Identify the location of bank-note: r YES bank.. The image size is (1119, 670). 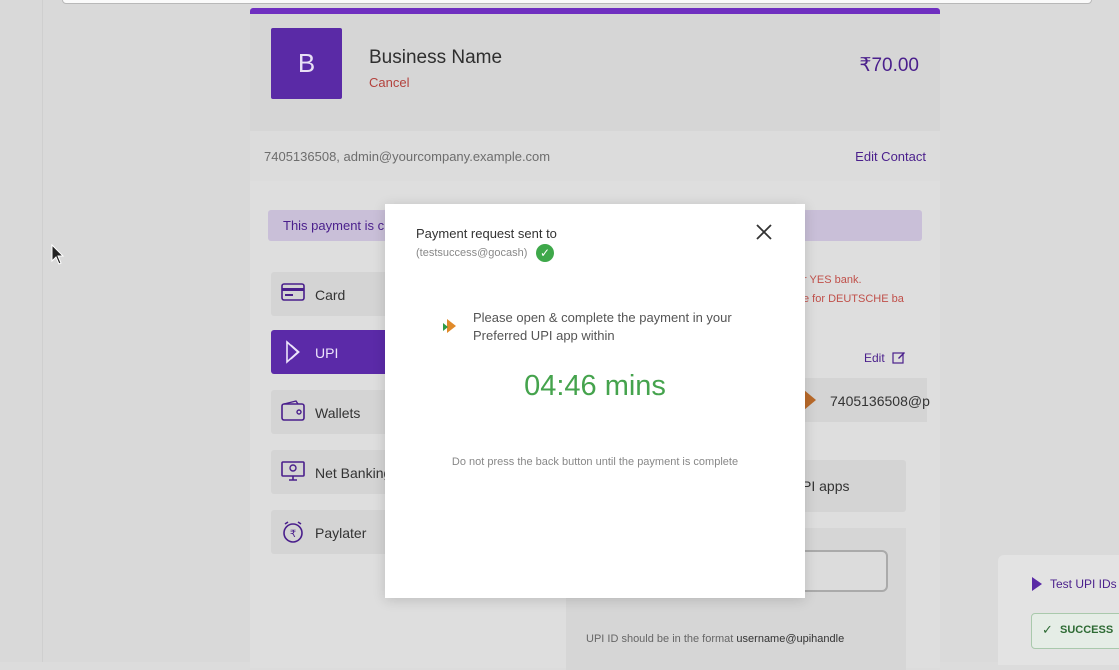
(832, 280).